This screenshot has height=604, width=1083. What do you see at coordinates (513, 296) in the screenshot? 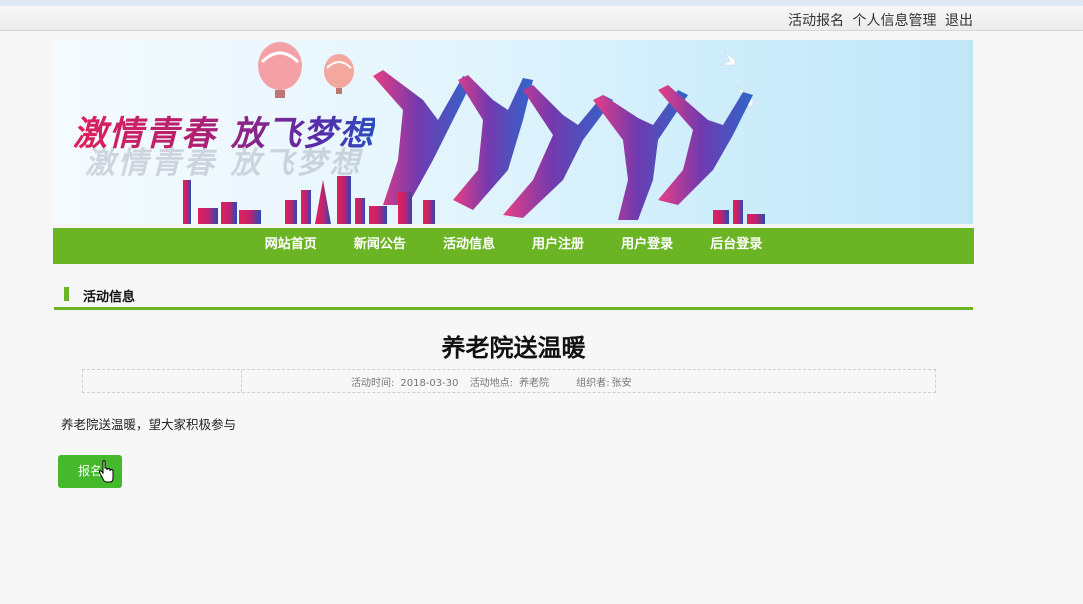
I see `section-header: 活动信息` at bounding box center [513, 296].